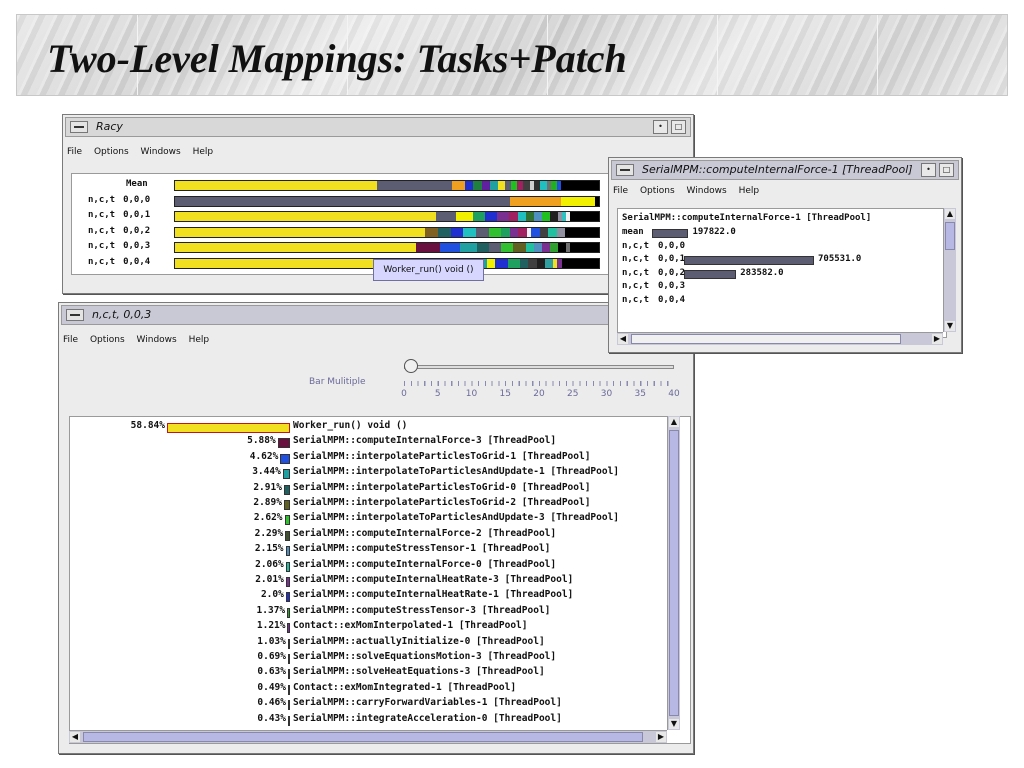 The height and width of the screenshot is (768, 1024). Describe the element at coordinates (782, 301) in the screenshot. I see `function-row: n,c,t 0,0,4` at that location.